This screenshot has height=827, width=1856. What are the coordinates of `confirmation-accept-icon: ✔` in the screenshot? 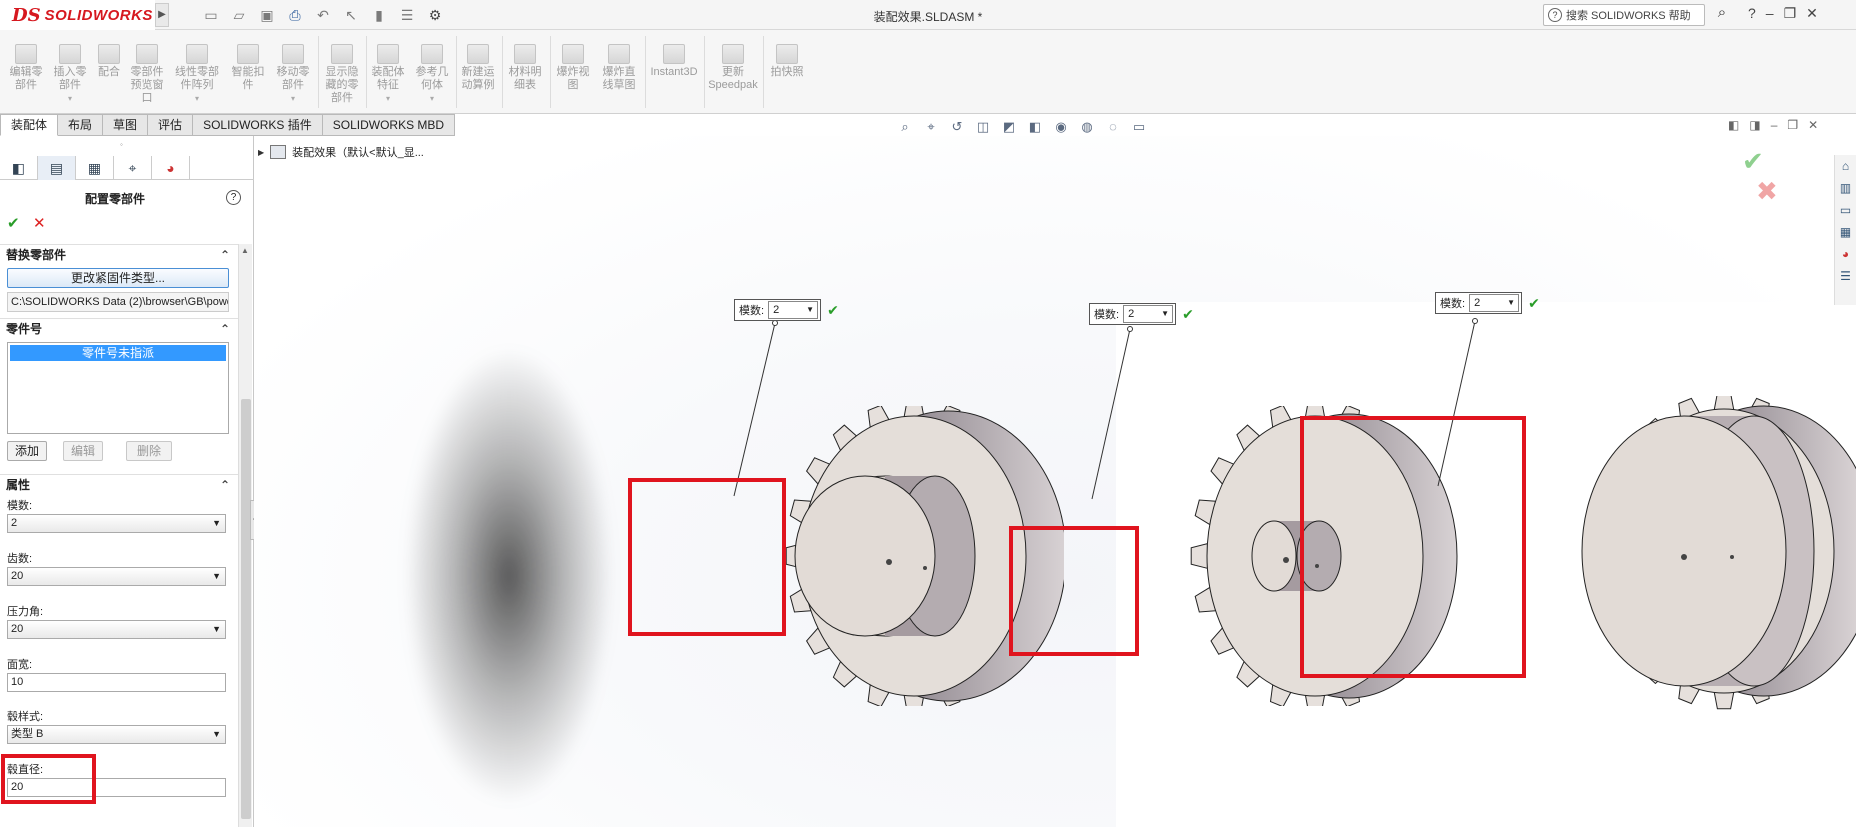 It's located at (1753, 161).